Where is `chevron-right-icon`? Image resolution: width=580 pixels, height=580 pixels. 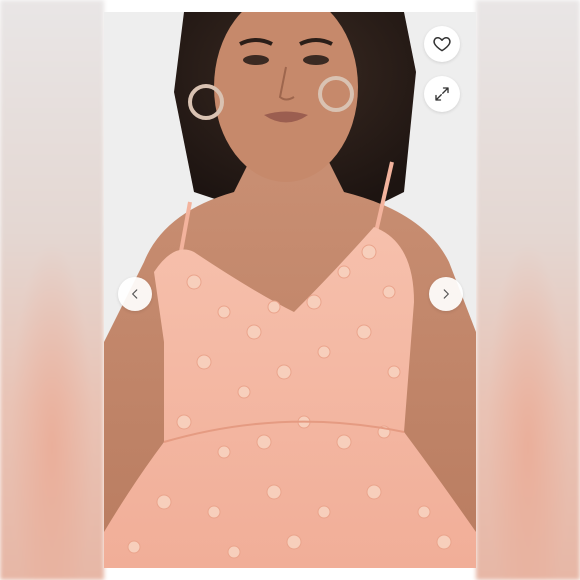 chevron-right-icon is located at coordinates (446, 294).